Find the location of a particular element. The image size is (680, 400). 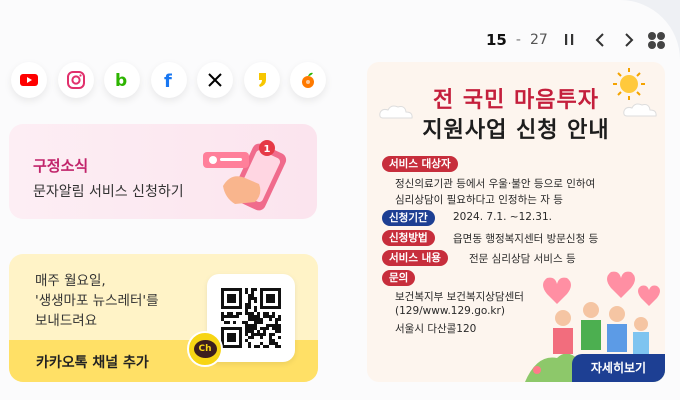

contact-text-1: 보건복지부 보건복지상담센터 is located at coordinates (459, 297).